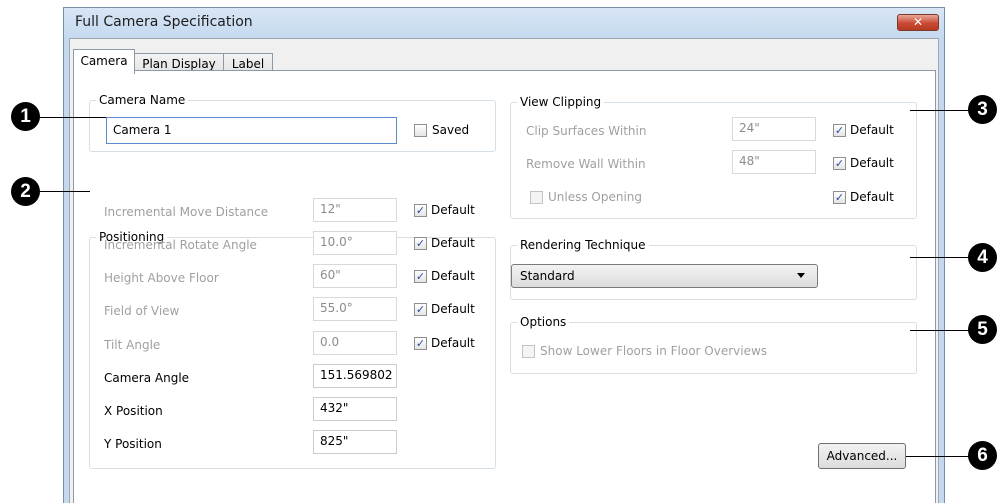  Describe the element at coordinates (420, 276) in the screenshot. I see `height-above-floor-default-checkbox: ✓` at that location.